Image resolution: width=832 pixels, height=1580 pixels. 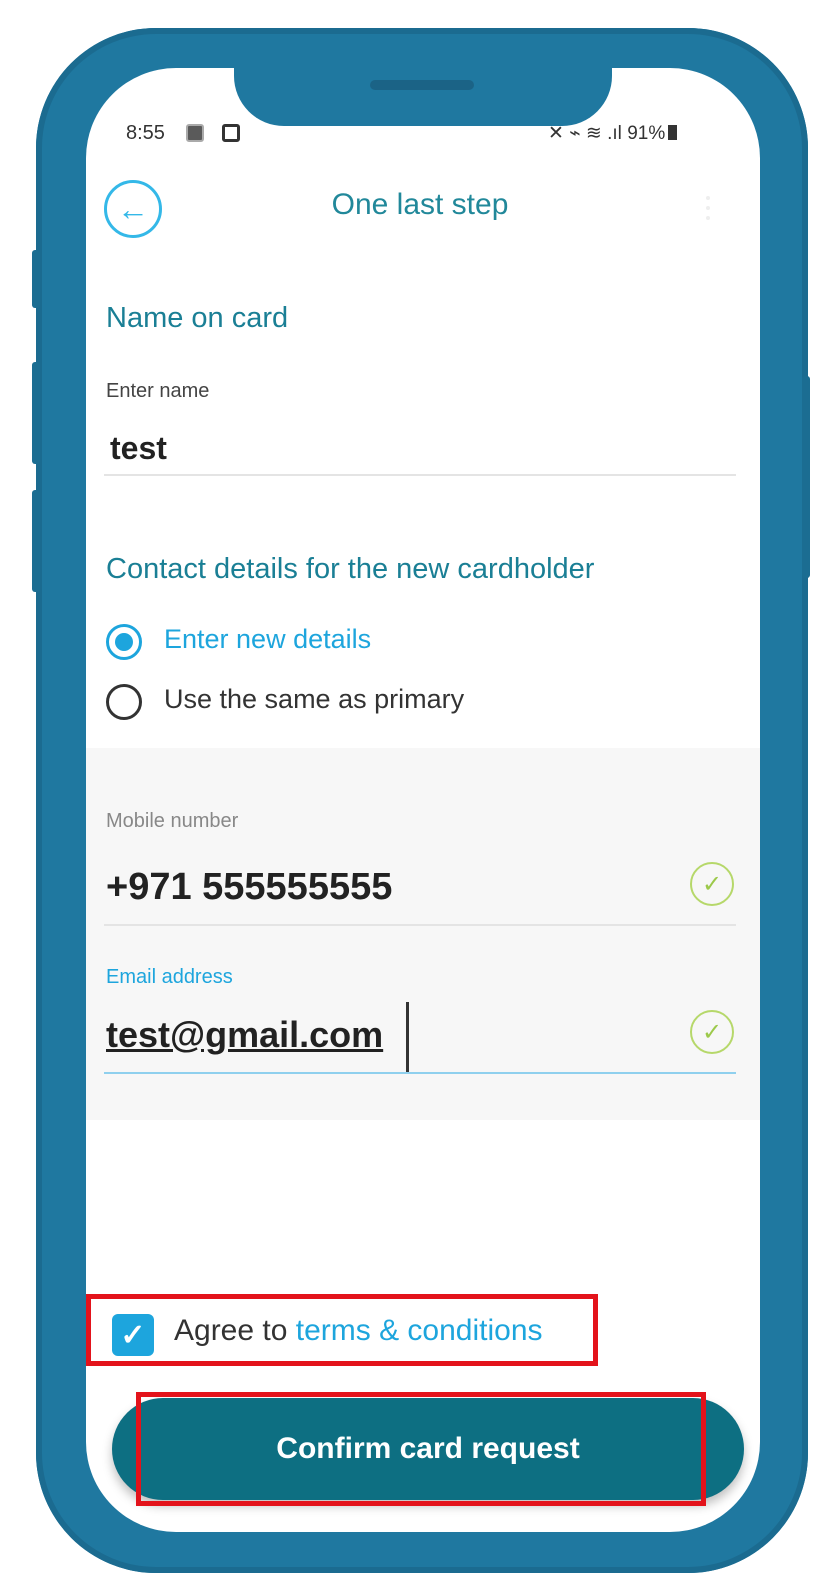 I want to click on radio-enter-new-details, so click(x=124, y=642).